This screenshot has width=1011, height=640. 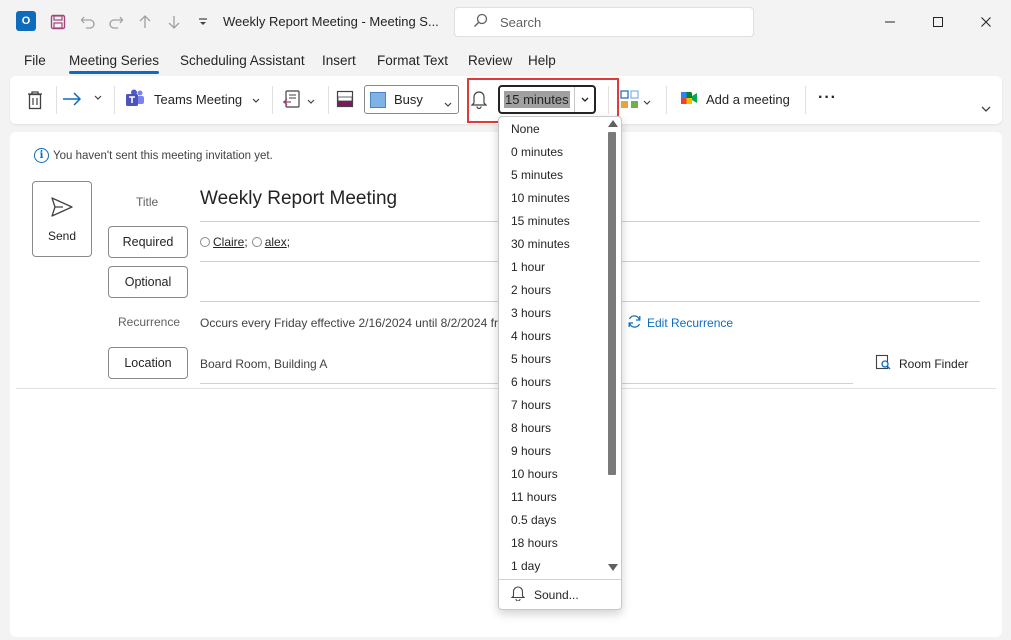 I want to click on add-a-meeting-button: Add a meeting, so click(x=735, y=99).